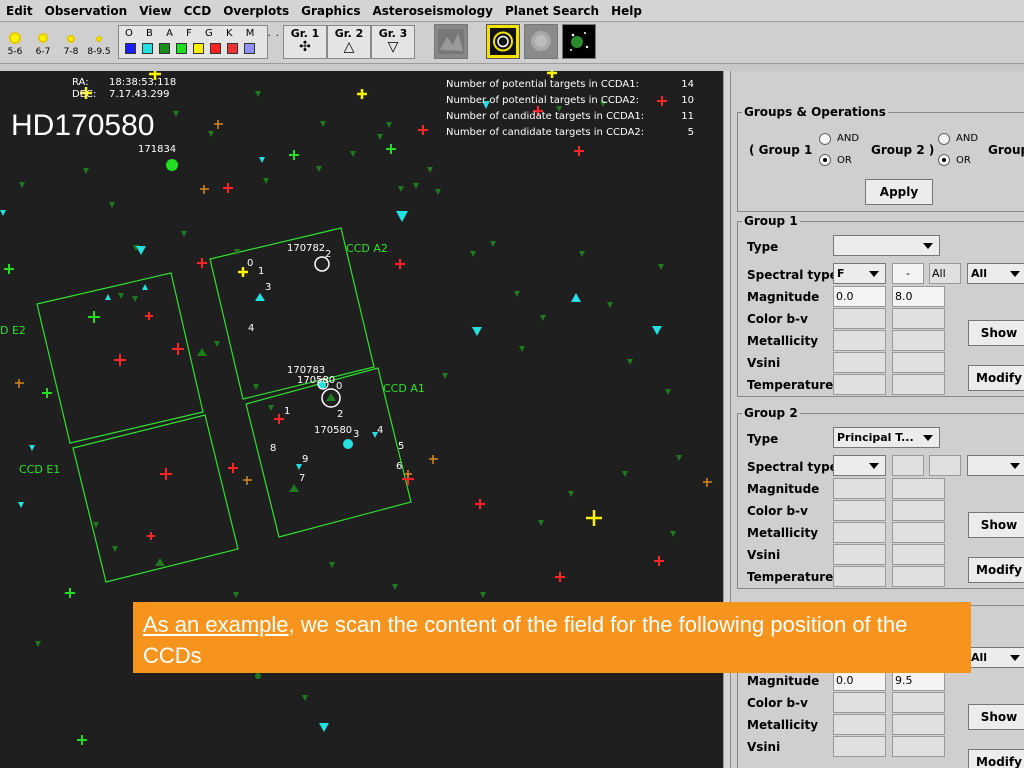  I want to click on group-3-metallicity-min, so click(859, 724).